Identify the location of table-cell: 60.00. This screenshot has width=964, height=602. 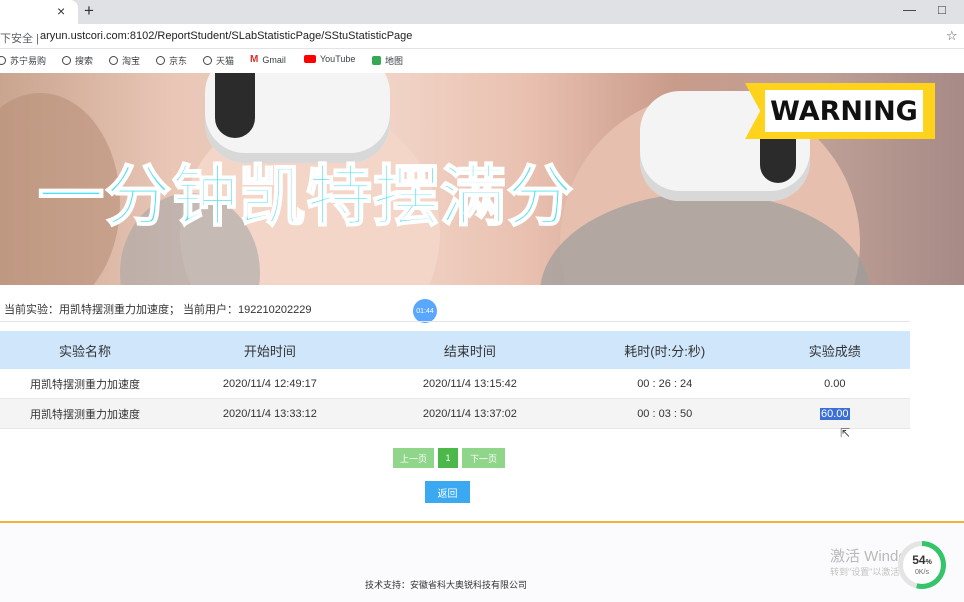
(834, 413).